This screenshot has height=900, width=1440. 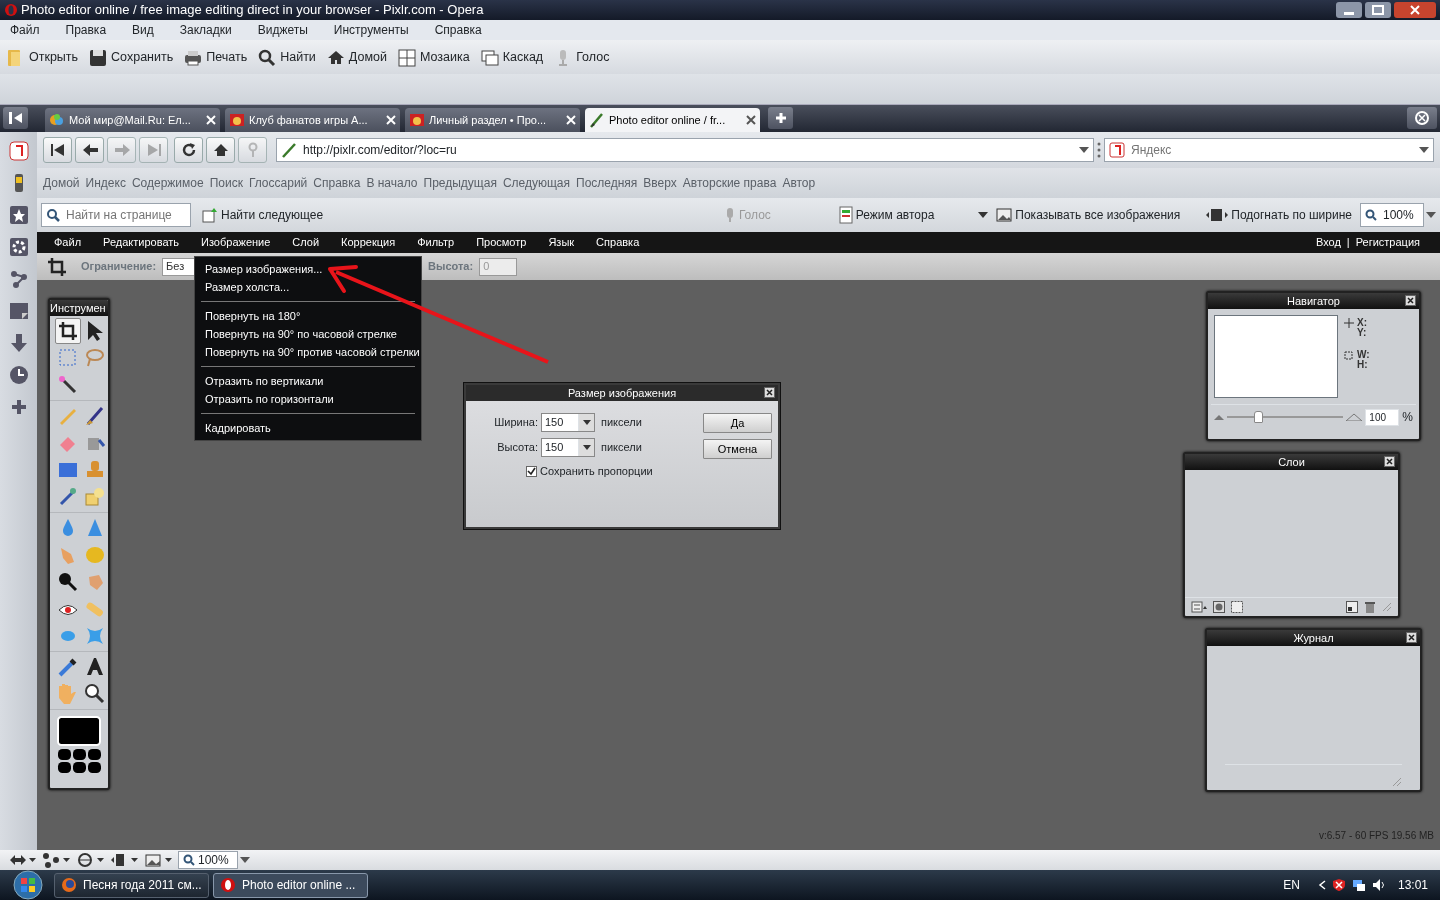 I want to click on nav-link-item: Глоссарий, so click(x=278, y=183).